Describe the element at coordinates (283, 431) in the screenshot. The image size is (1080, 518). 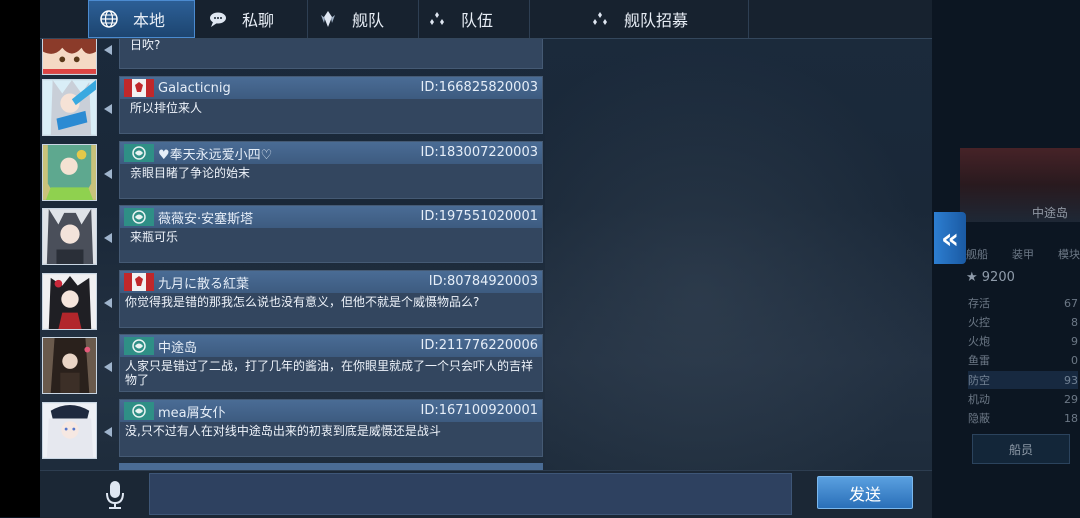
I see `message-text: 没,只不过有人在对线中途岛出来的初衷到底是威慑还是战斗` at that location.